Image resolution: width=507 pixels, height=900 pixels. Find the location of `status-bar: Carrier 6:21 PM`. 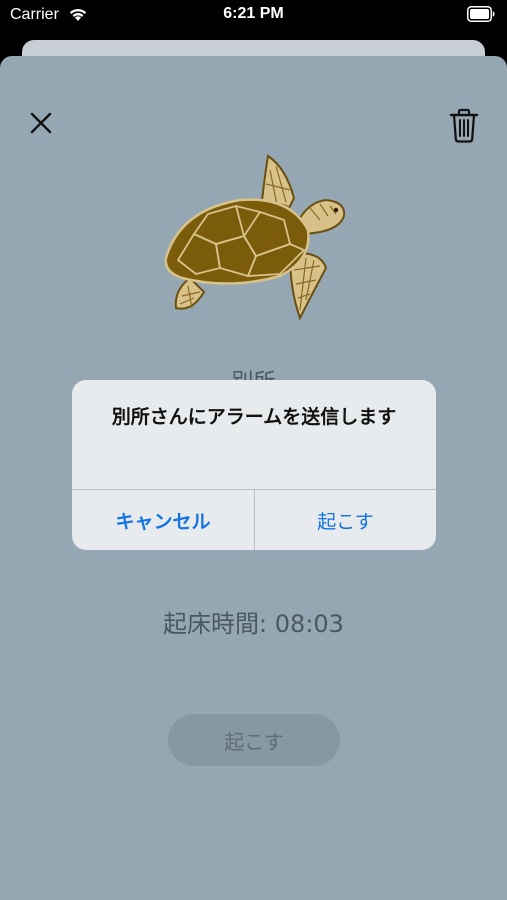

status-bar: Carrier 6:21 PM is located at coordinates (253, 16).